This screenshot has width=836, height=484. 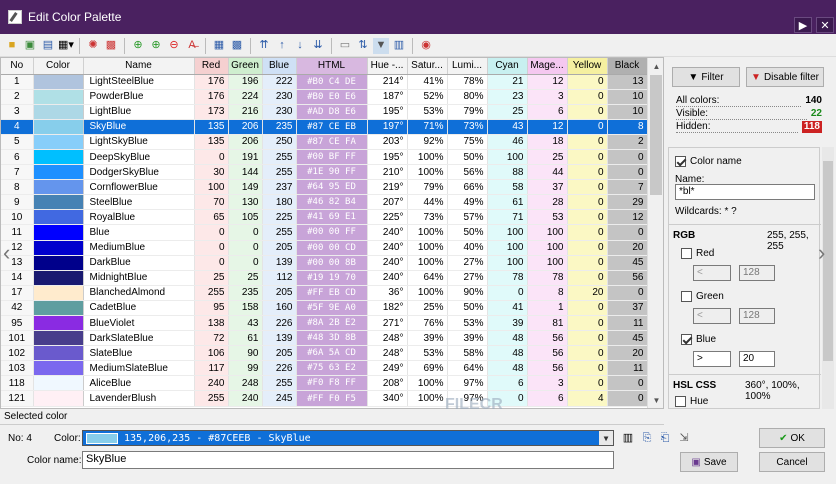 I want to click on copy-icon: ⎘, so click(x=647, y=438).